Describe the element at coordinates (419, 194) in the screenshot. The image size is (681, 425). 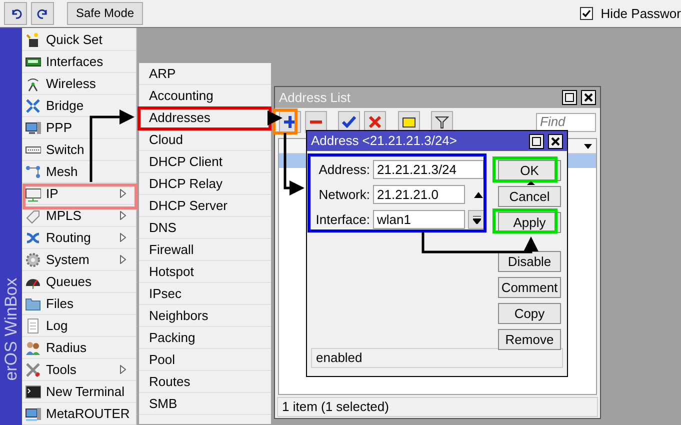
I see `input-field: 21.21.21.0` at that location.